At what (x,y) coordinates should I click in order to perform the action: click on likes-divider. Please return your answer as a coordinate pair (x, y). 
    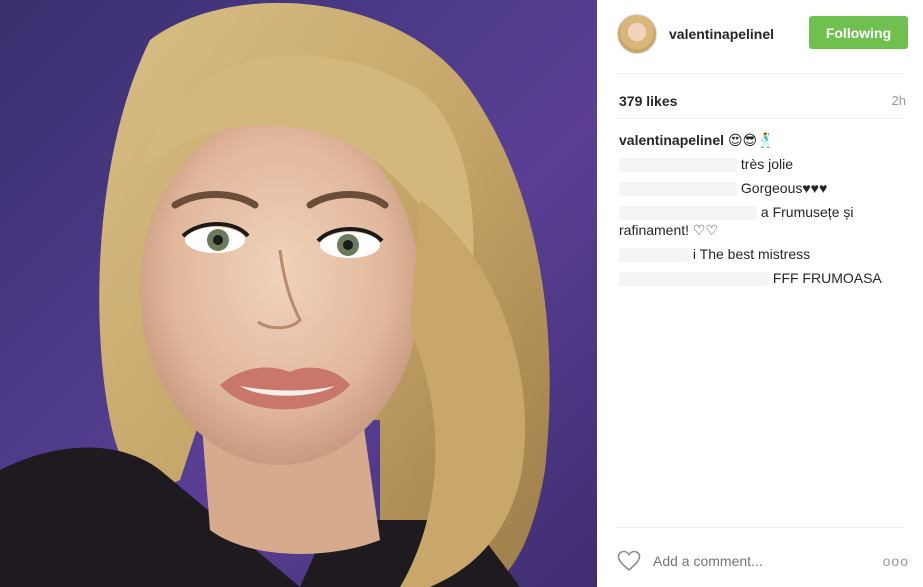
    Looking at the image, I should click on (760, 118).